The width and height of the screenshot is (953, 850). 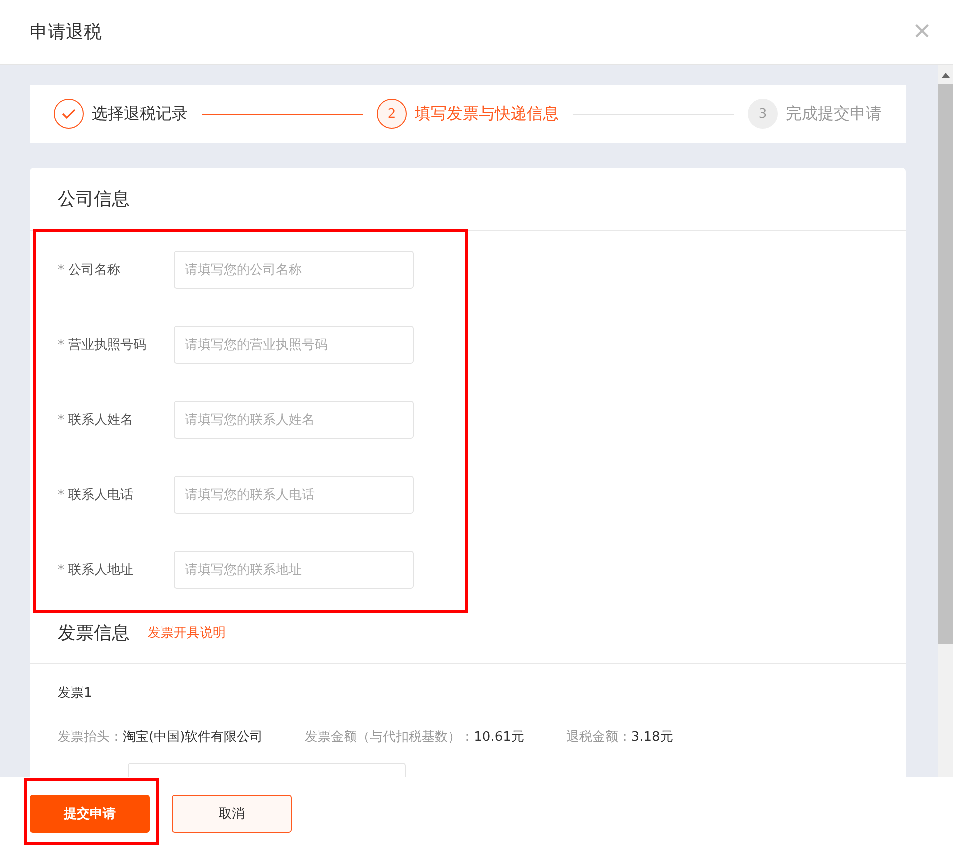 I want to click on invoice-detail: 退税金额：3.18元, so click(x=620, y=737).